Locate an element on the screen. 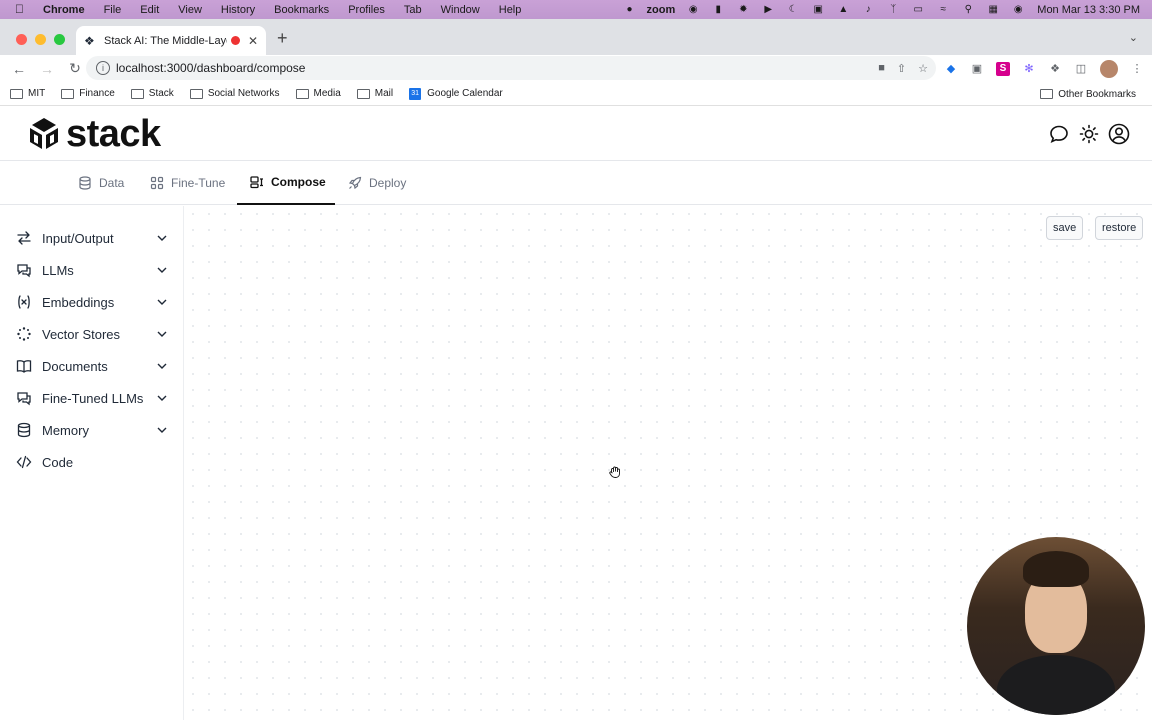 The height and width of the screenshot is (720, 1152). close-tab-icon: ✕ is located at coordinates (253, 41).